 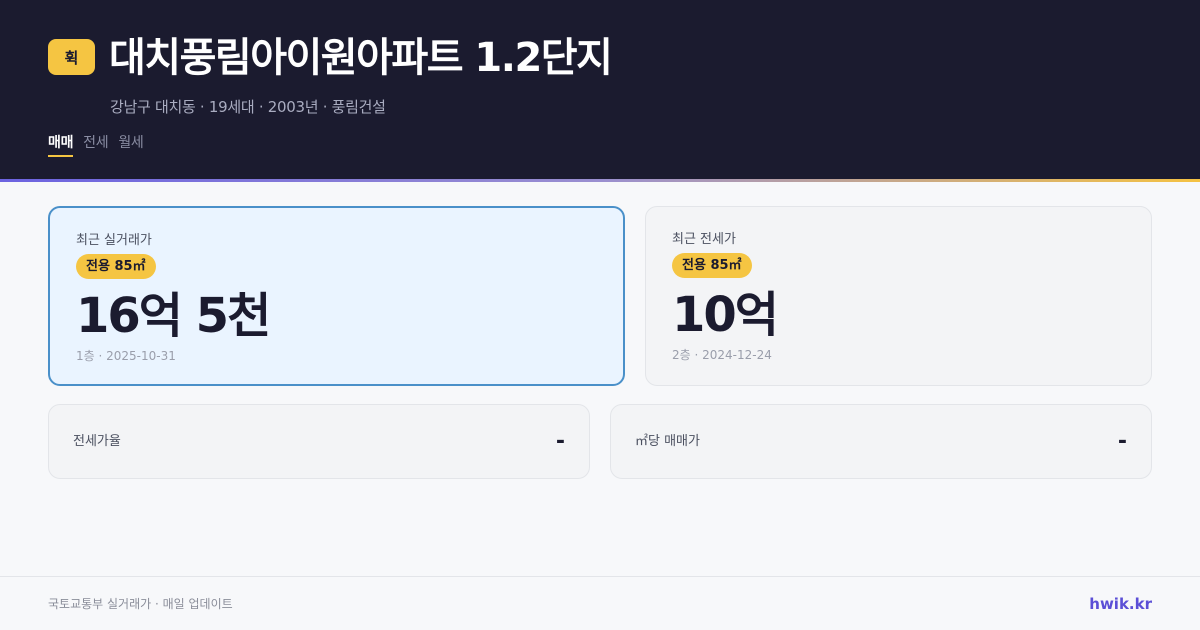 I want to click on card-label: 최근 실거래가, so click(x=114, y=240).